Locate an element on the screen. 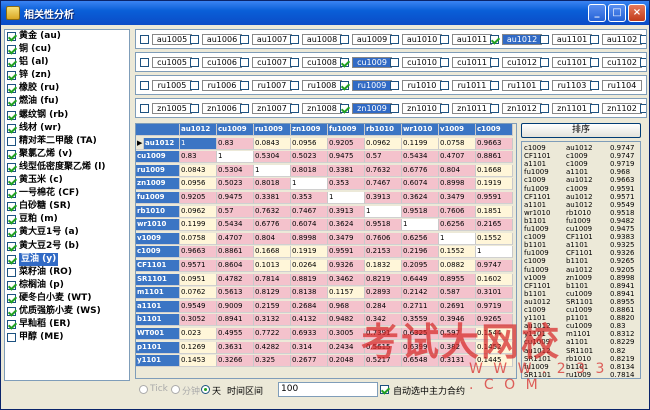  sorted-pair-row: CF1101 au1012 0.9571 is located at coordinates (581, 197).